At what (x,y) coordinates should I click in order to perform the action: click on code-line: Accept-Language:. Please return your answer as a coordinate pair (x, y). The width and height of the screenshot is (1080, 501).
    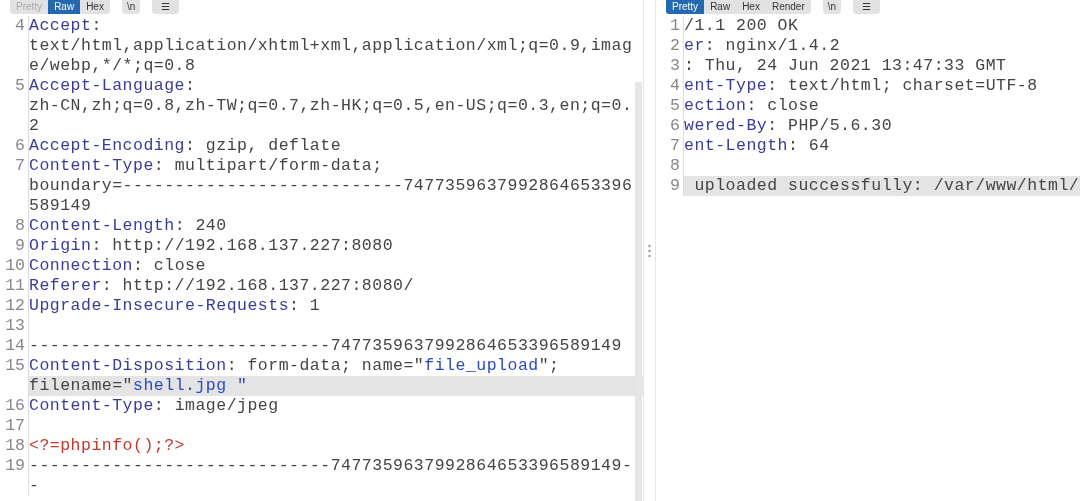
    Looking at the image, I should click on (113, 86).